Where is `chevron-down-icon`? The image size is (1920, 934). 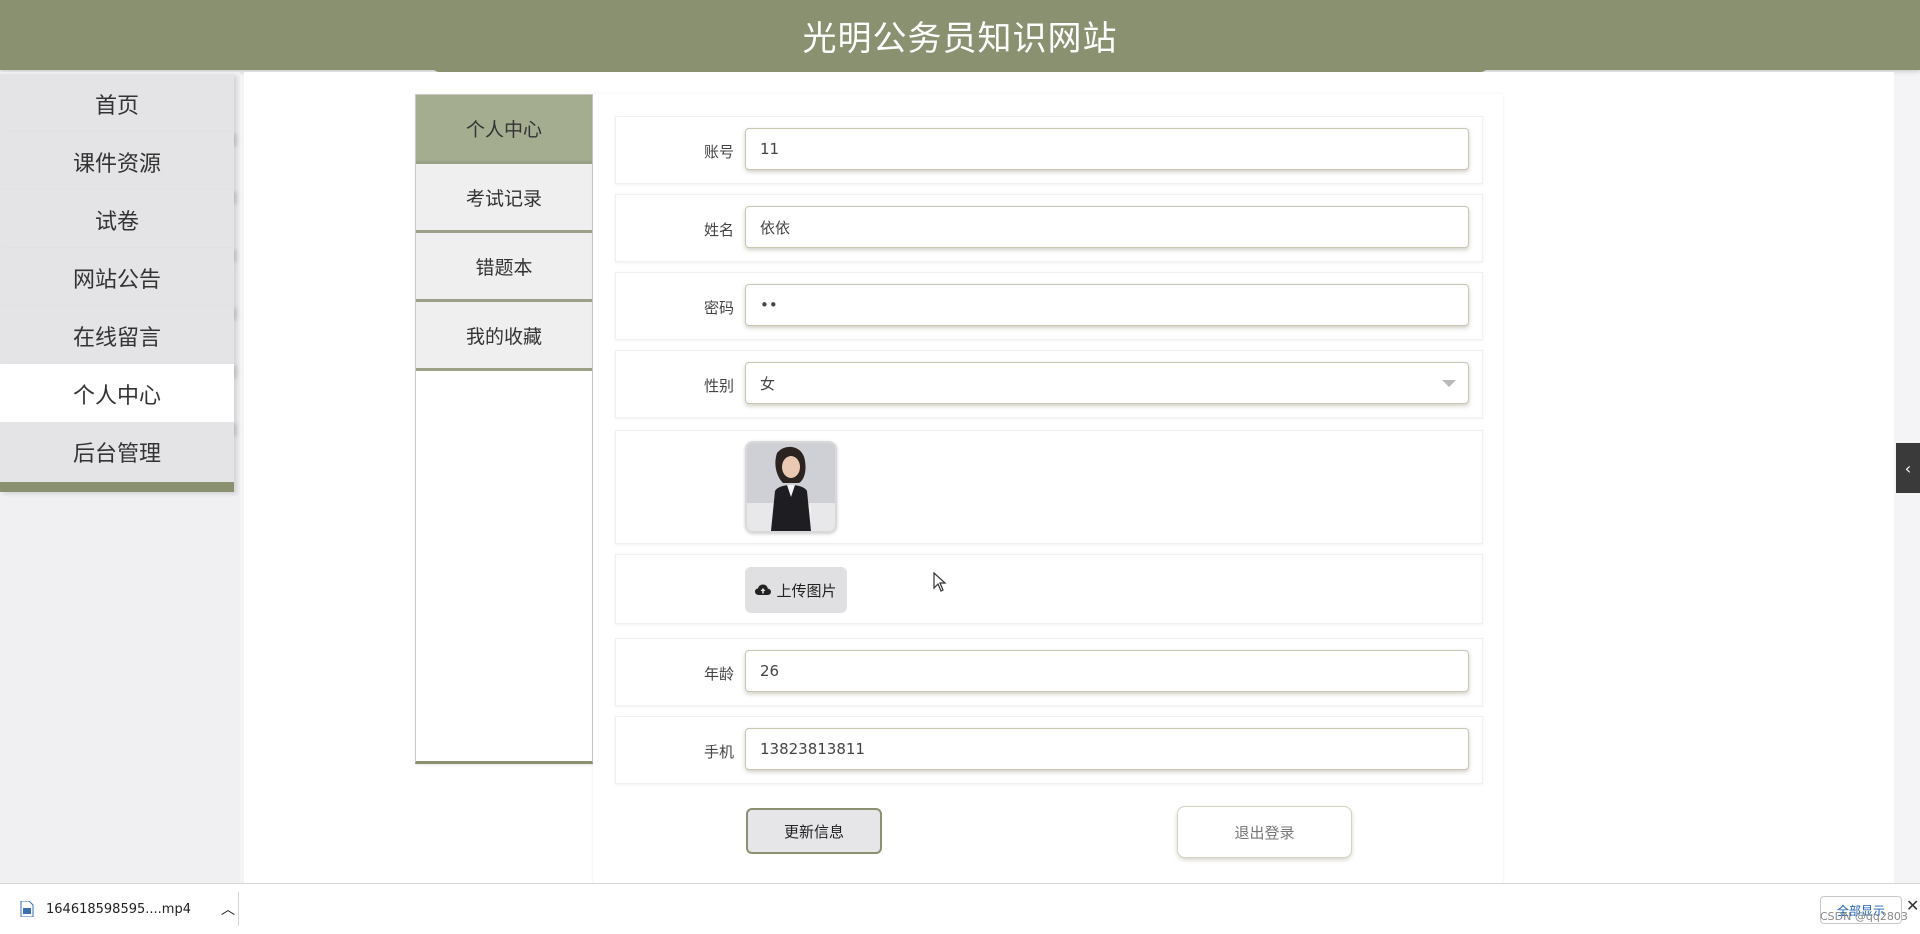 chevron-down-icon is located at coordinates (1449, 383).